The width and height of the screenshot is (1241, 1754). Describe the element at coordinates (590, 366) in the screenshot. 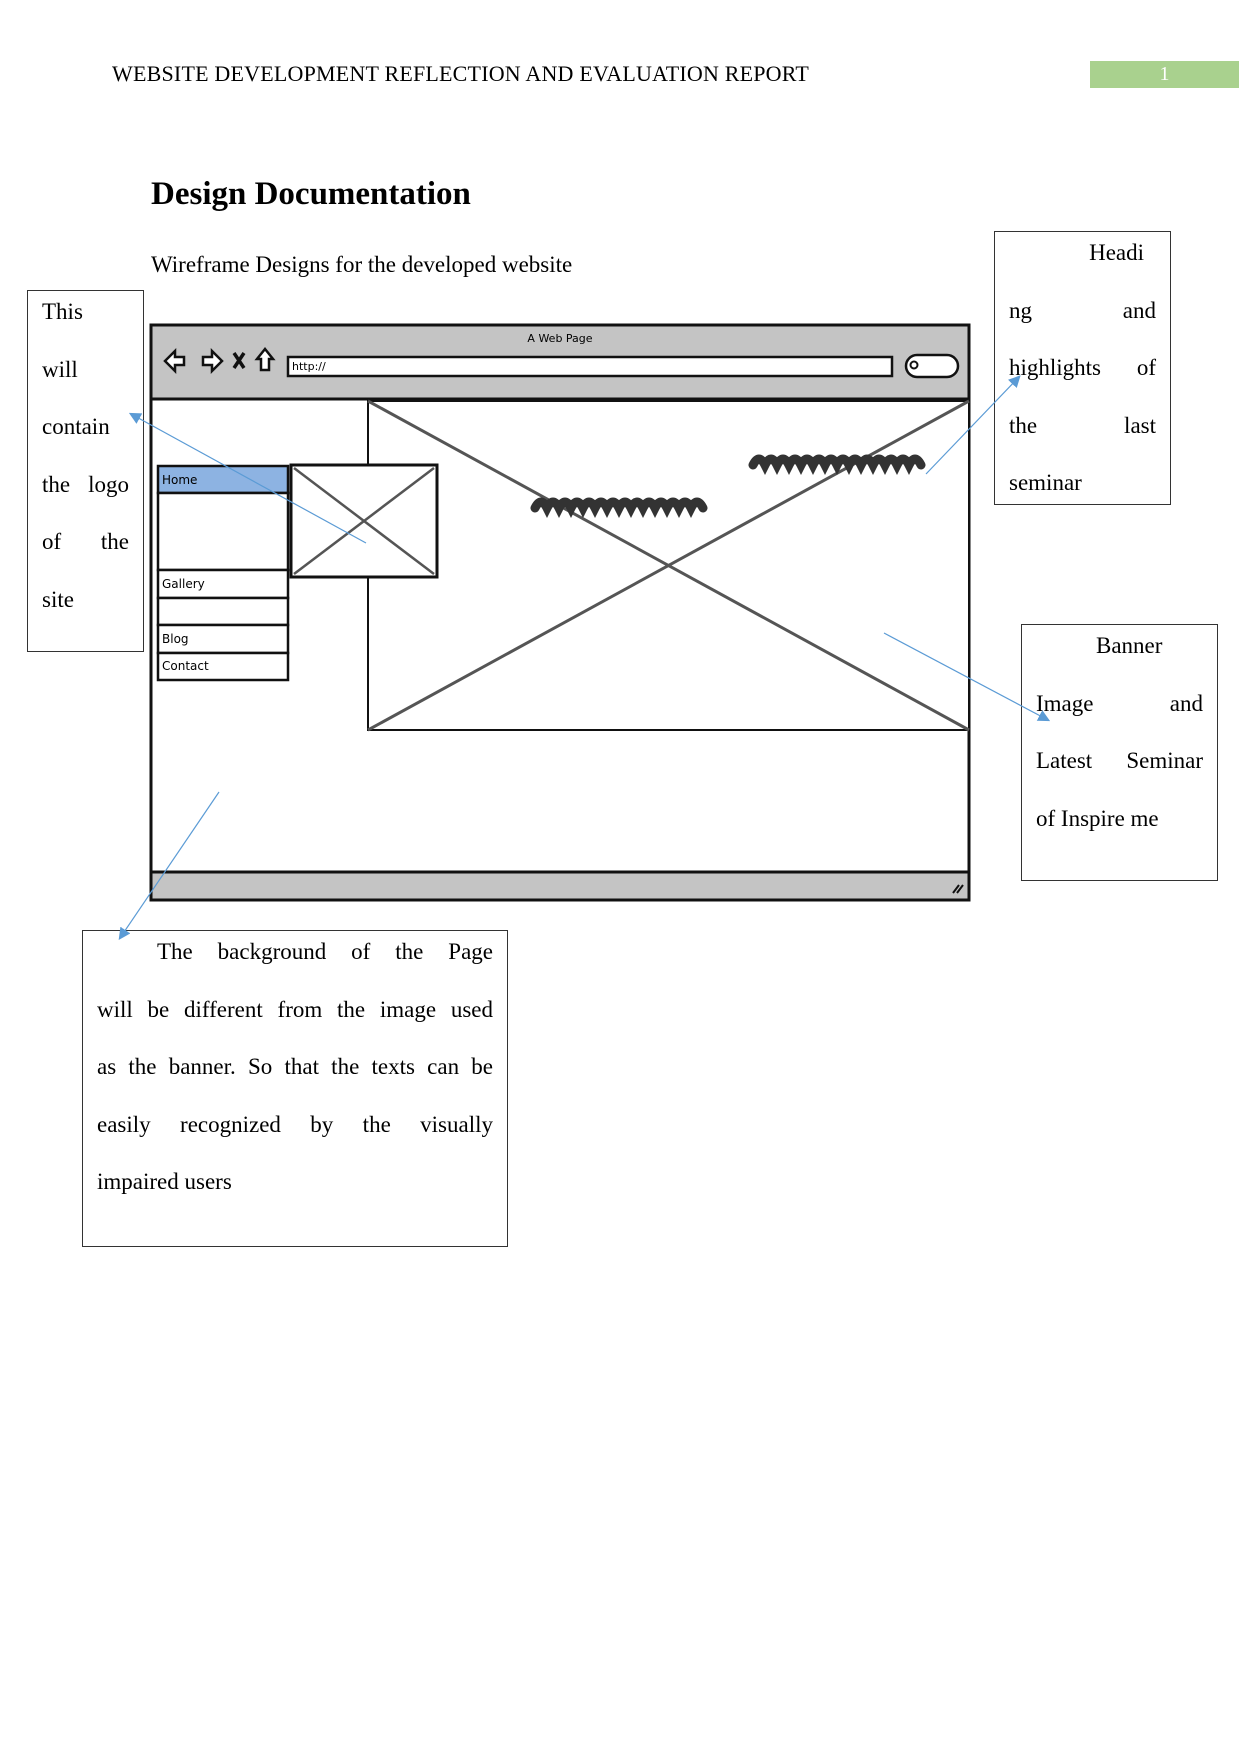

I see `url-bar` at that location.